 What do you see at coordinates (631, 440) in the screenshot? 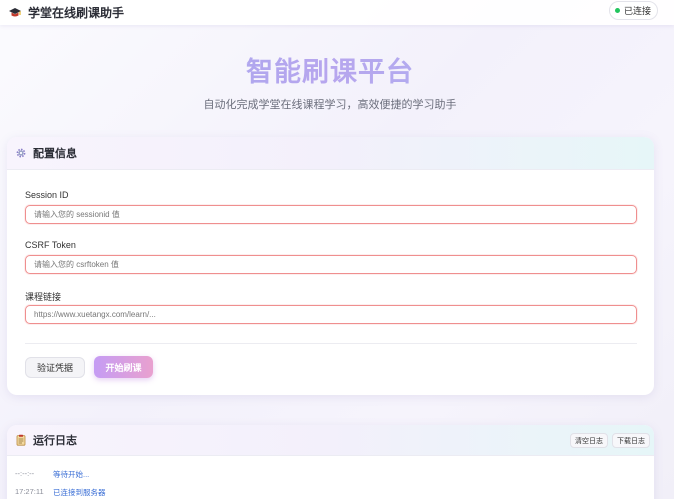
I see `download-log-button: 下载日志` at bounding box center [631, 440].